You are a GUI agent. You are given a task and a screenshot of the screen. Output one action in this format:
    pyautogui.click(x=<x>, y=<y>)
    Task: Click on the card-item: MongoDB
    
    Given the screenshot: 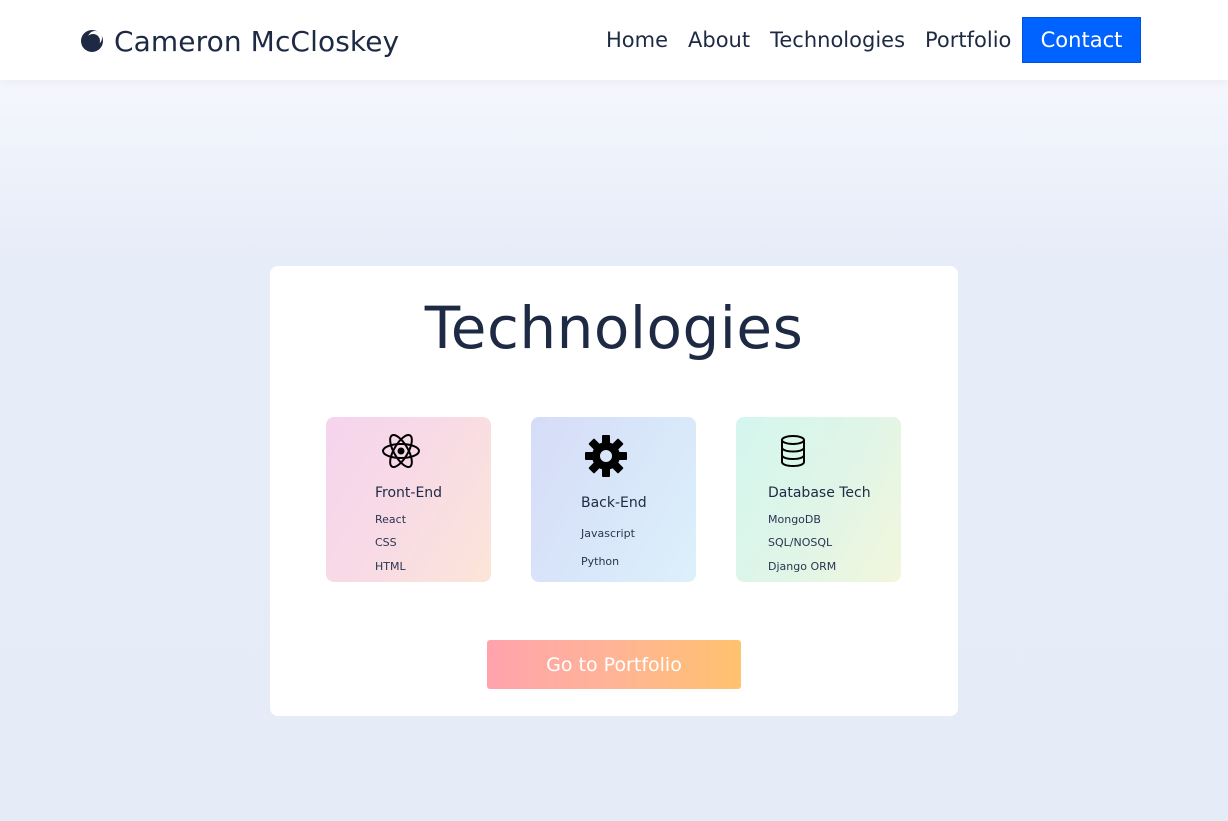 What is the action you would take?
    pyautogui.click(x=794, y=519)
    